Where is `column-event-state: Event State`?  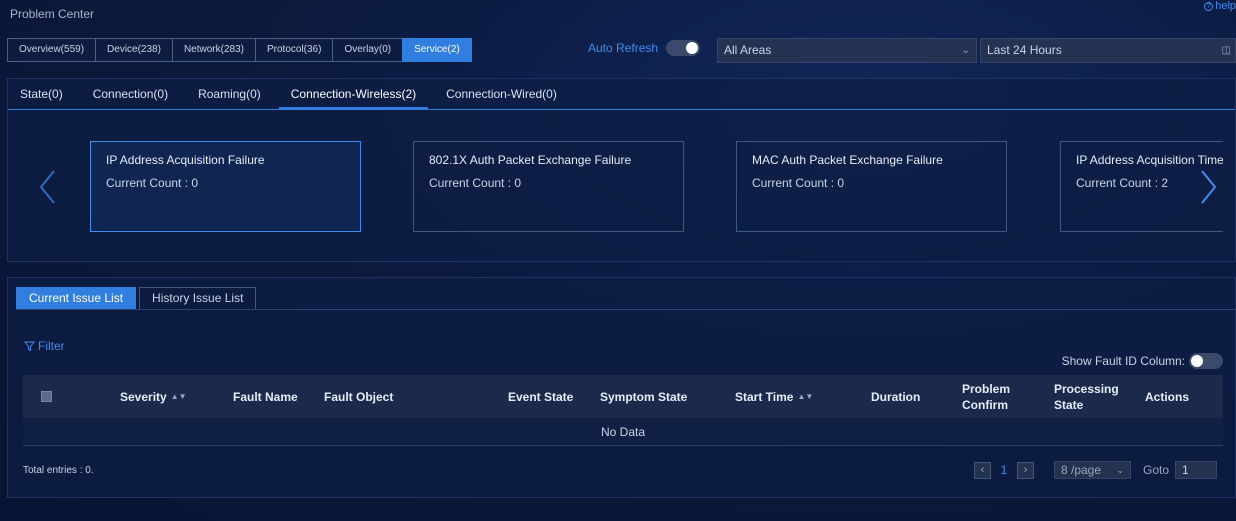 column-event-state: Event State is located at coordinates (540, 396).